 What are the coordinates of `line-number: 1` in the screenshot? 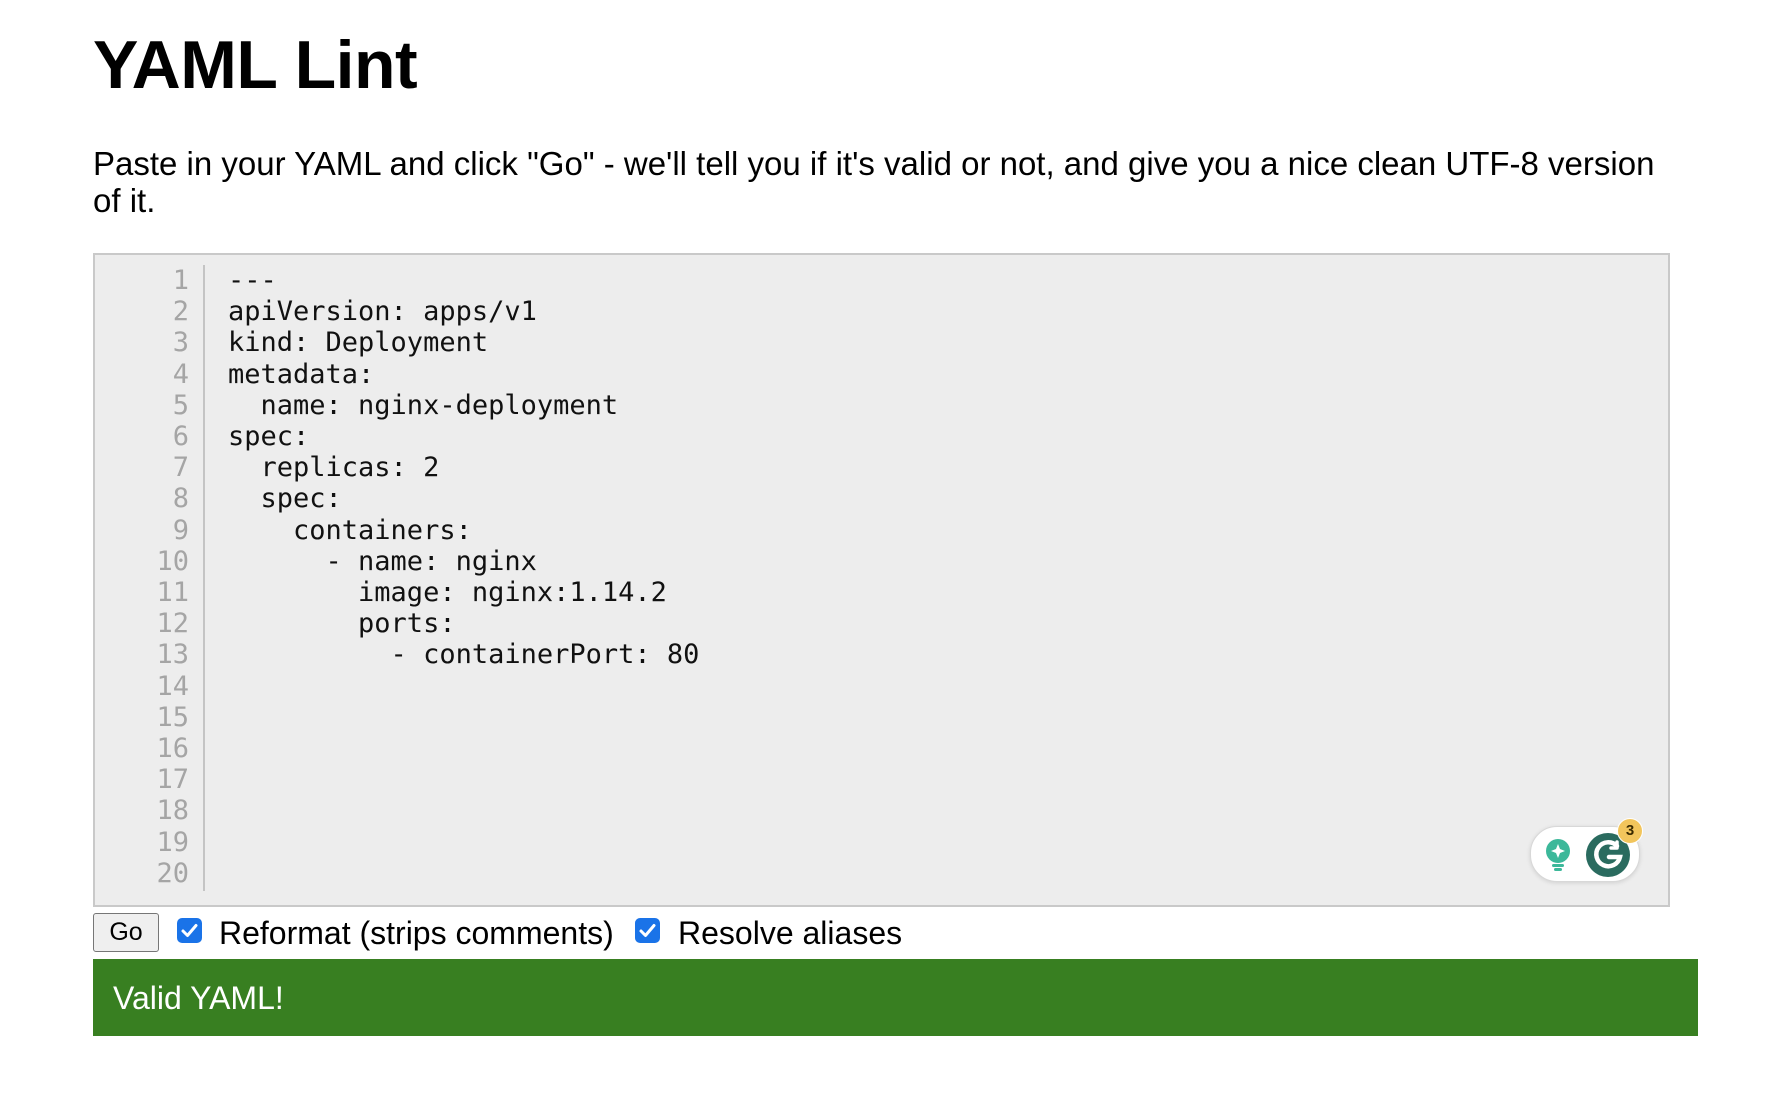 It's located at (180, 280).